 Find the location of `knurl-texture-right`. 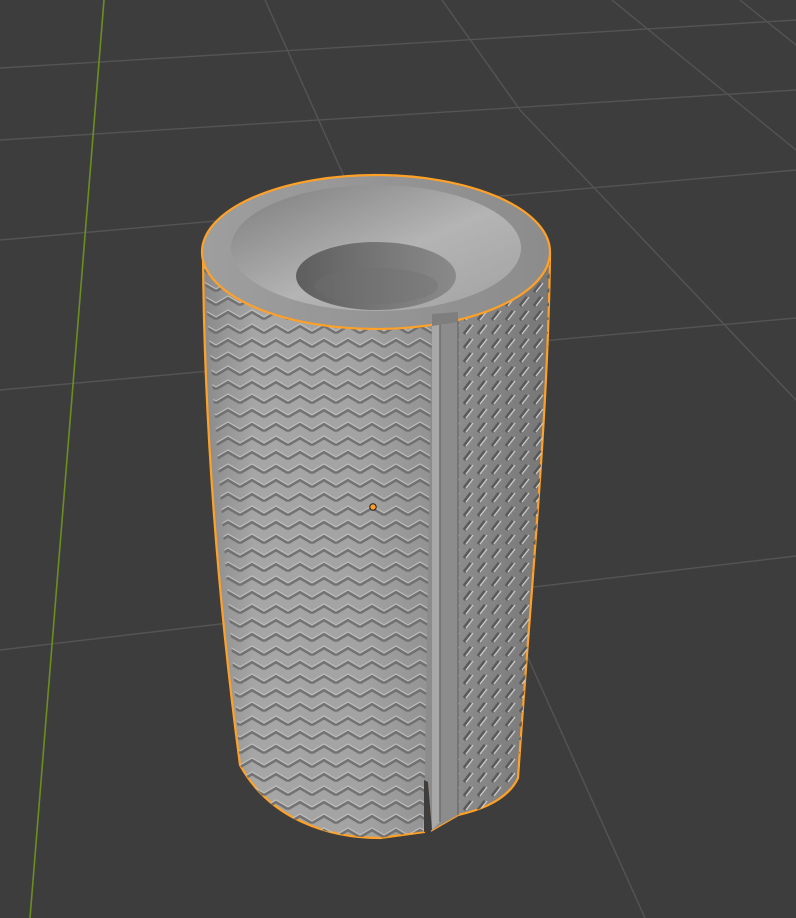

knurl-texture-right is located at coordinates (504, 535).